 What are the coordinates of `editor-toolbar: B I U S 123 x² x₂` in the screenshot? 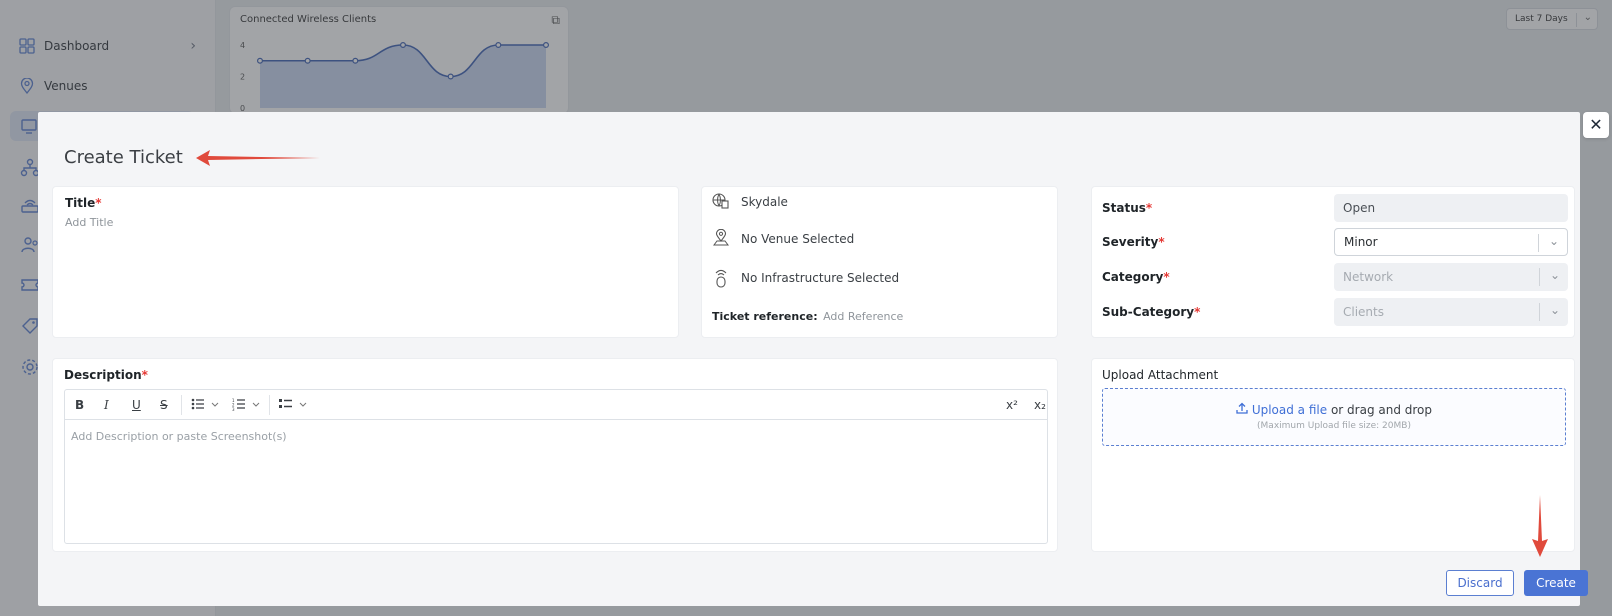 It's located at (556, 405).